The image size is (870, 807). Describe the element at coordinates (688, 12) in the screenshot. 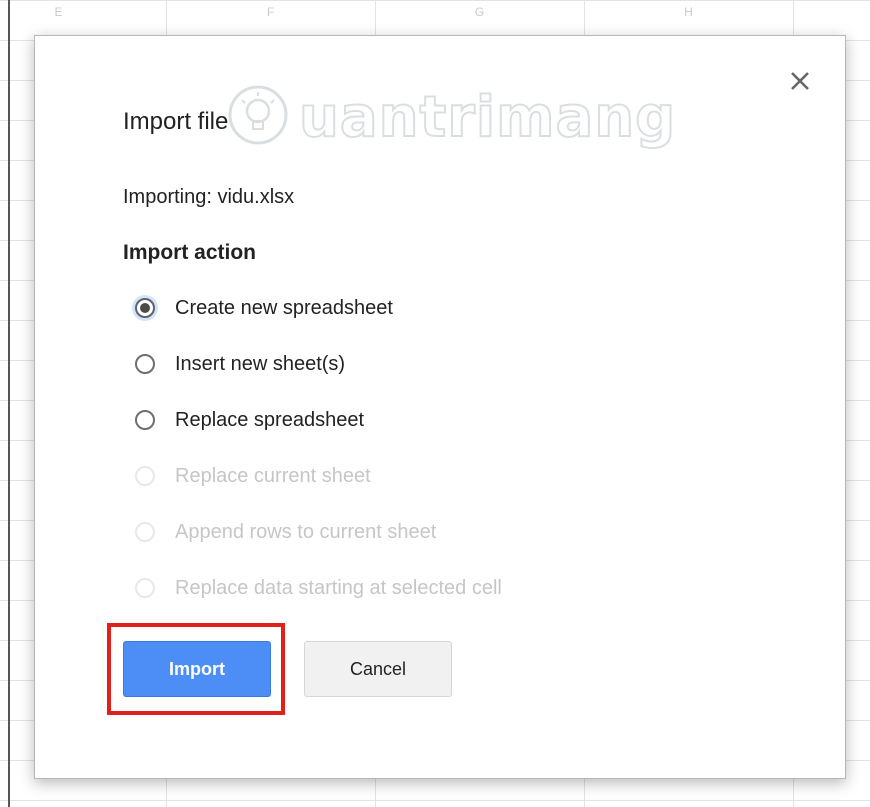

I see `column-header-h: H` at that location.